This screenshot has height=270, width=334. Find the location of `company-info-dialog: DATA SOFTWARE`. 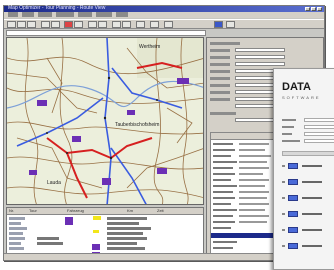

company-info-dialog: DATA SOFTWARE is located at coordinates (303, 169).